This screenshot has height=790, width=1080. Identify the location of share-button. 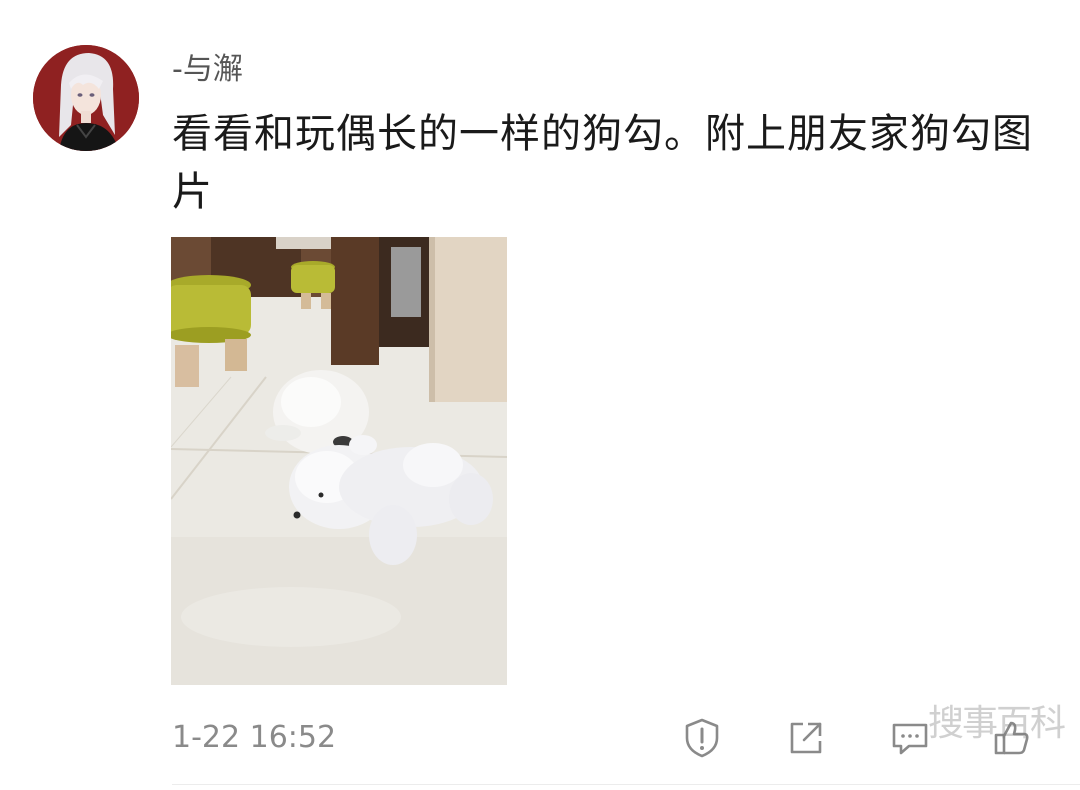
(806, 738).